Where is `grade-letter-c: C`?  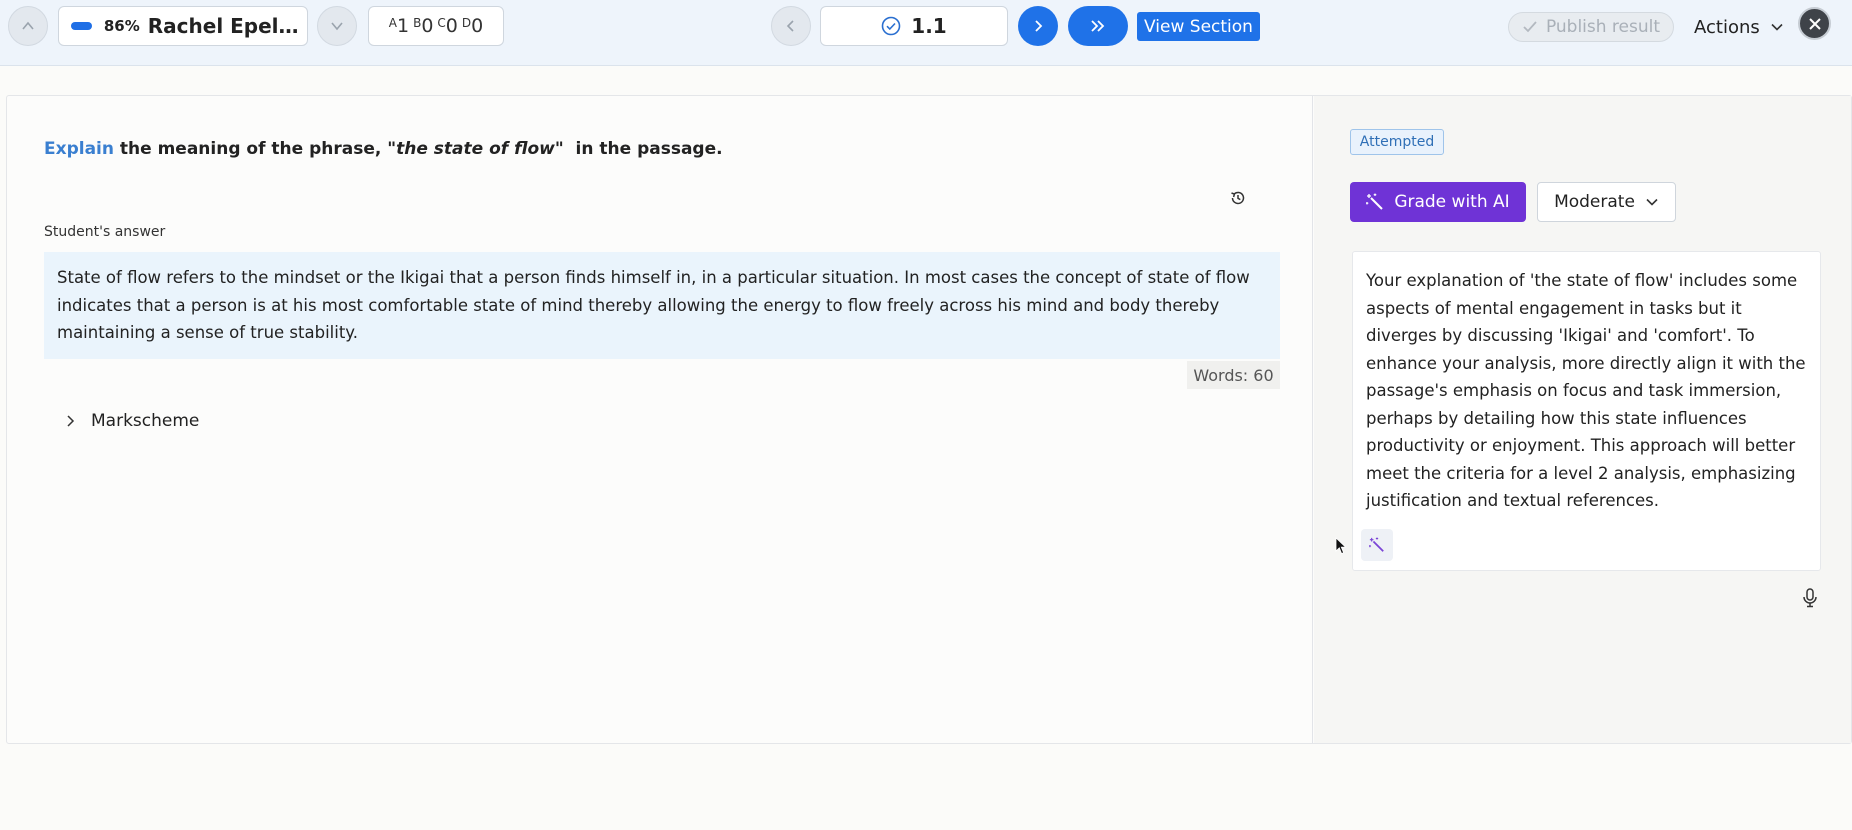 grade-letter-c: C is located at coordinates (441, 23).